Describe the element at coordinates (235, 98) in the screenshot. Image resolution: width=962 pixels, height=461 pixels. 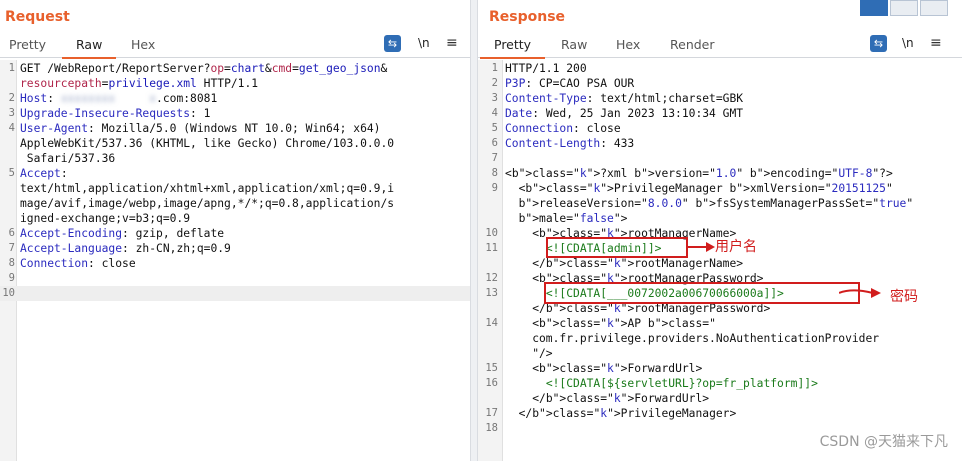
I see `request-code-line: 2 Host: xxxxxxxx x.com:8081` at that location.